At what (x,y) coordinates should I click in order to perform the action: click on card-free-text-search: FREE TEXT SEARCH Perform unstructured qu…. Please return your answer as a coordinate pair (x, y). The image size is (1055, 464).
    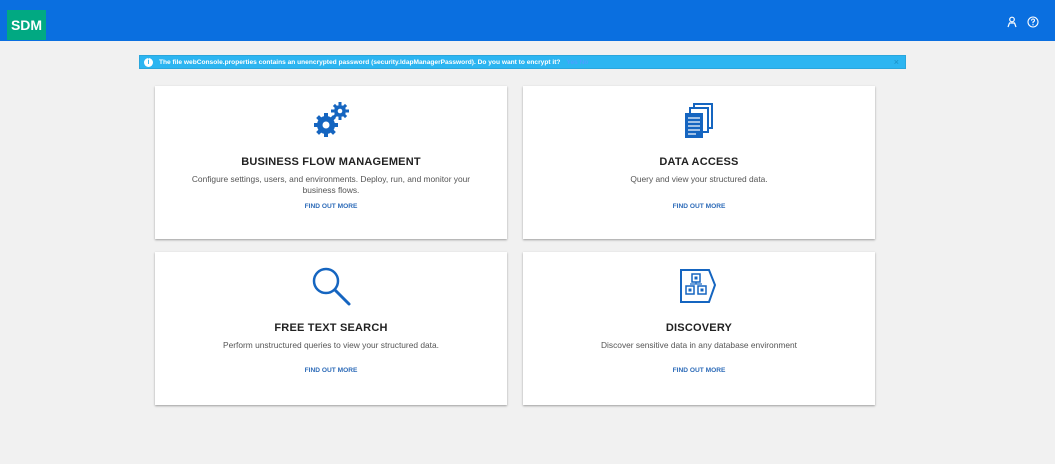
    Looking at the image, I should click on (331, 328).